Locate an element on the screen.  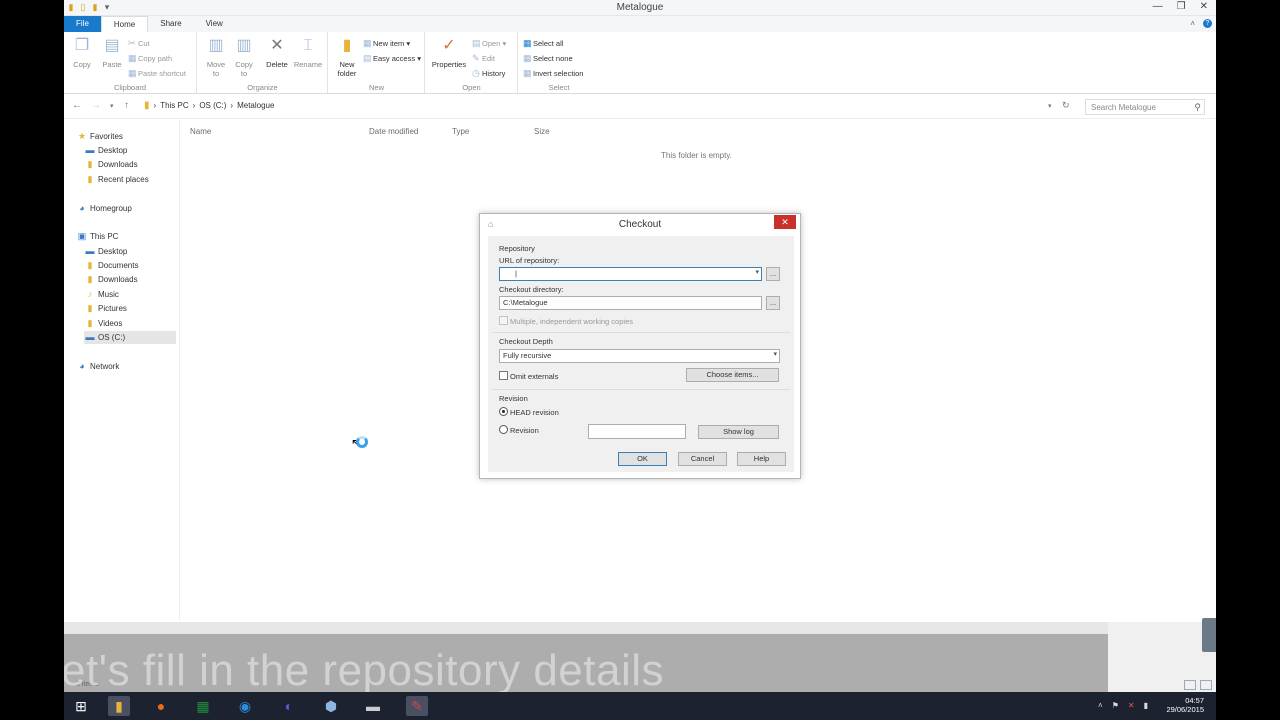
select-none-button: ▦Select none is located at coordinates (548, 58).